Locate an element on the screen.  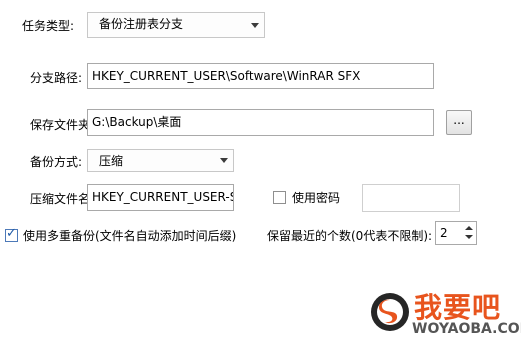
backup-mode-select: 压缩 is located at coordinates (160, 160).